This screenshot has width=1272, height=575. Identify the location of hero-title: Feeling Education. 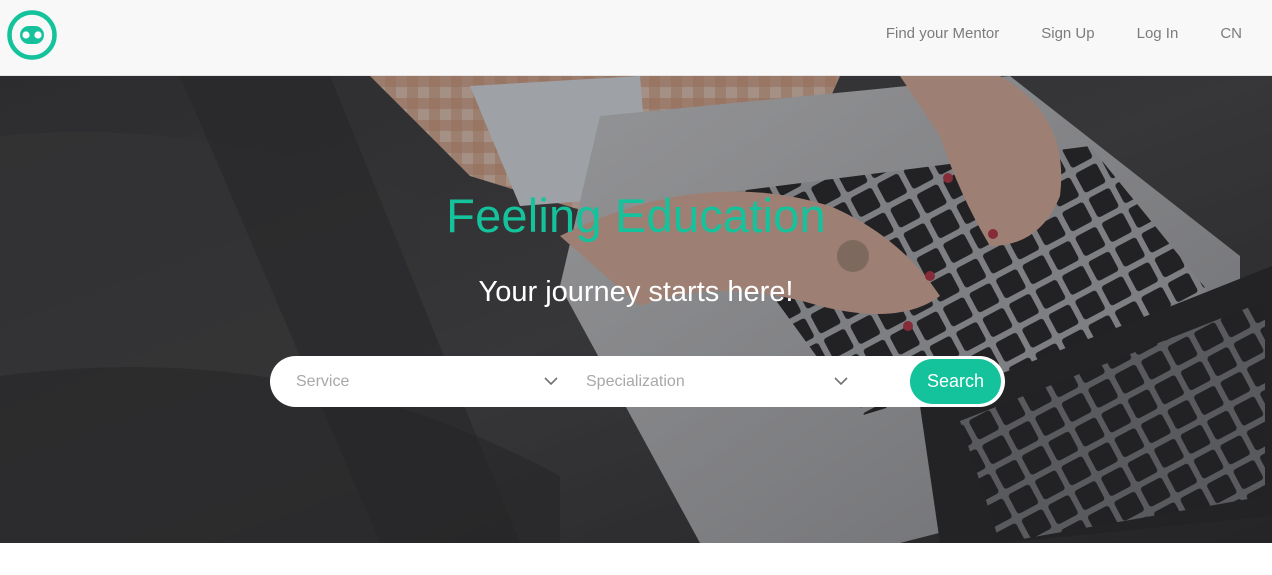
(636, 215).